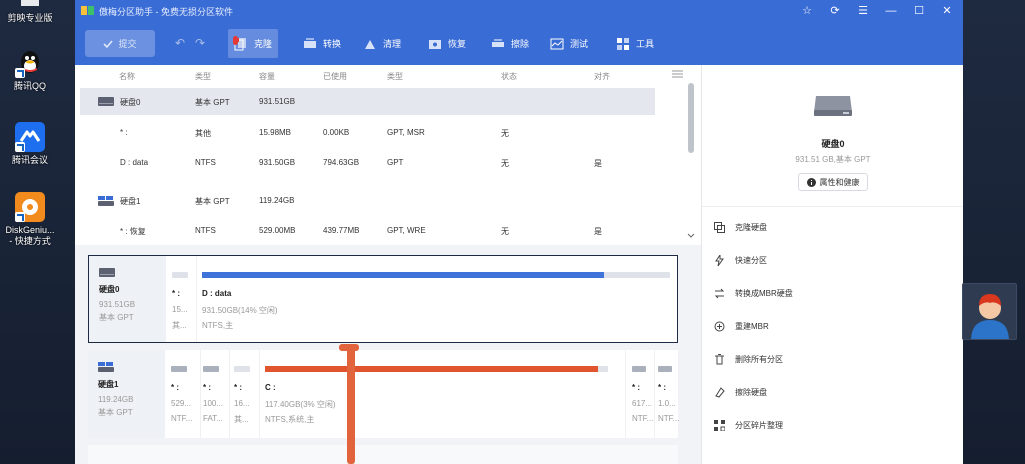 This screenshot has height=464, width=1025. What do you see at coordinates (212, 201) in the screenshot?
I see `cell-type: 基本 GPT` at bounding box center [212, 201].